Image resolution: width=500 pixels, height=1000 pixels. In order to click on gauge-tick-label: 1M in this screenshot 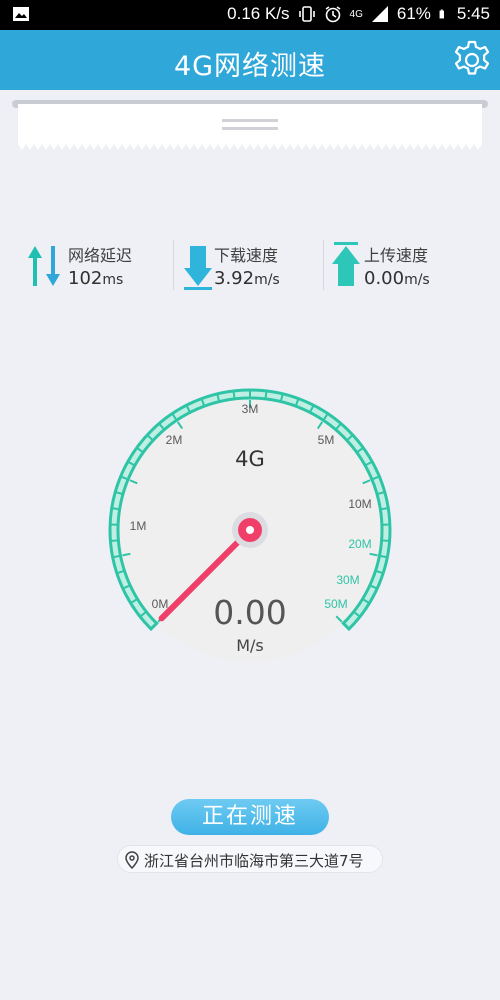, I will do `click(138, 526)`.